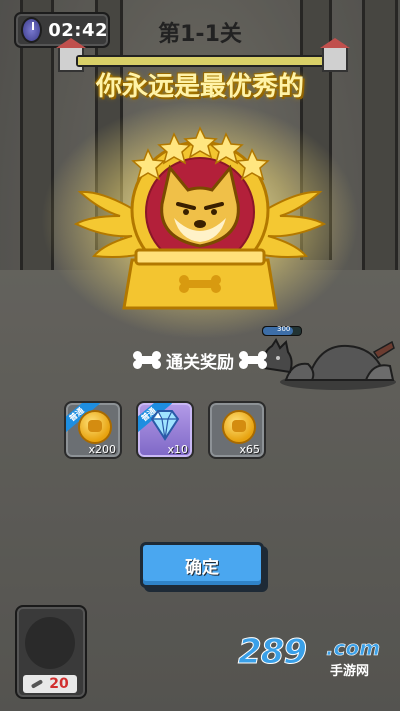 Image resolution: width=400 pixels, height=711 pixels. I want to click on character-portrait-icon, so click(50, 643).